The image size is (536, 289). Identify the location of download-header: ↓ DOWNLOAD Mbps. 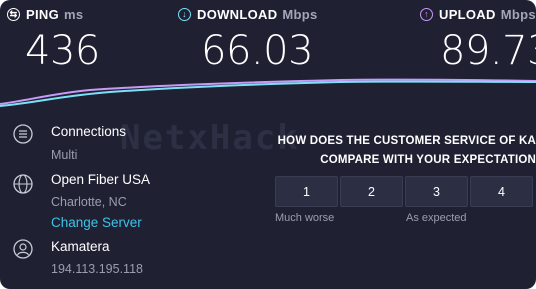
(248, 14).